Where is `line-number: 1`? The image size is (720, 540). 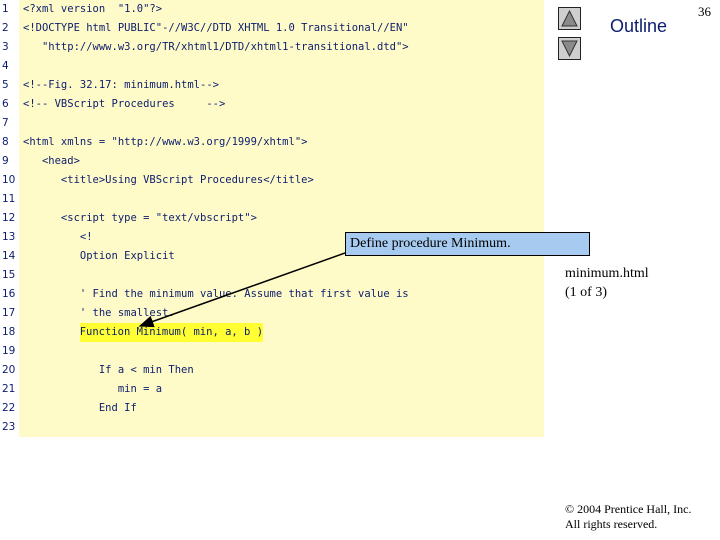
line-number: 1 is located at coordinates (5, 9).